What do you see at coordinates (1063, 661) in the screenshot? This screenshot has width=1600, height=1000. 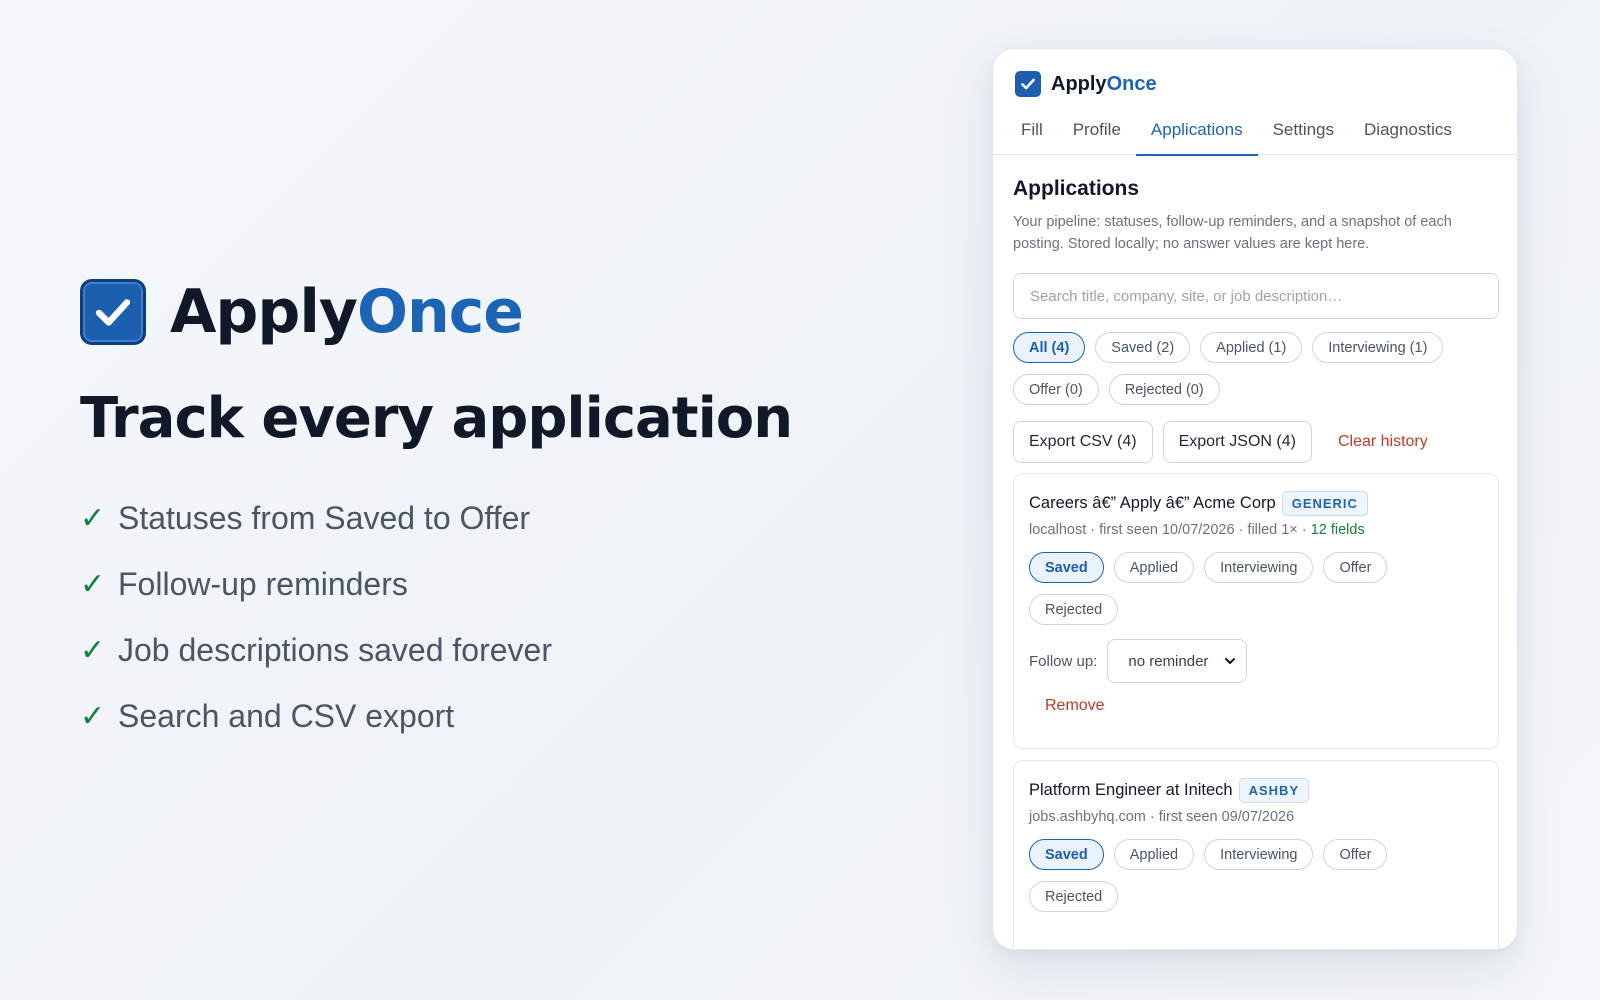 I see `followup-label: Follow up:` at bounding box center [1063, 661].